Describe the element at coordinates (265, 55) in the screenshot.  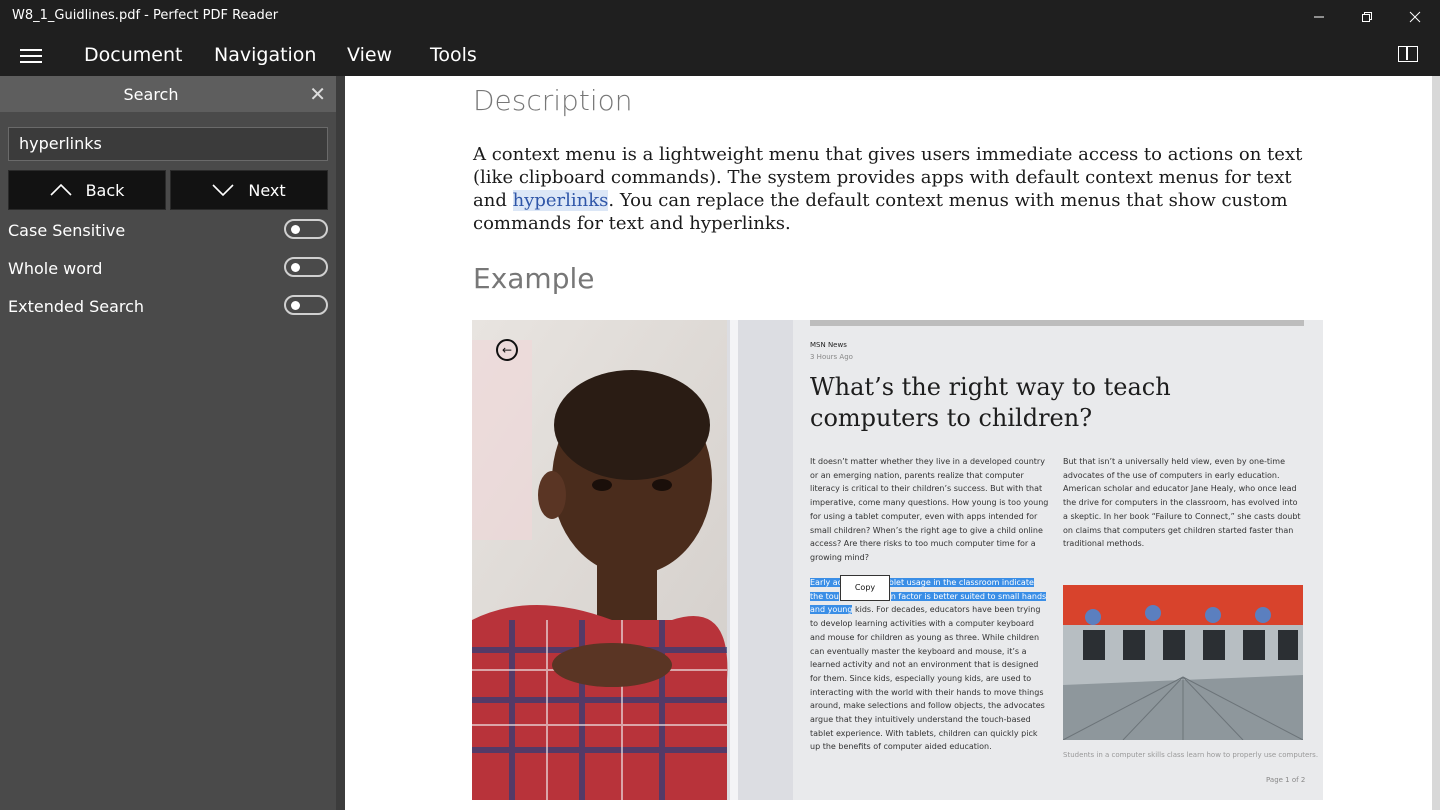
I see `menu-navigation: Navigation` at that location.